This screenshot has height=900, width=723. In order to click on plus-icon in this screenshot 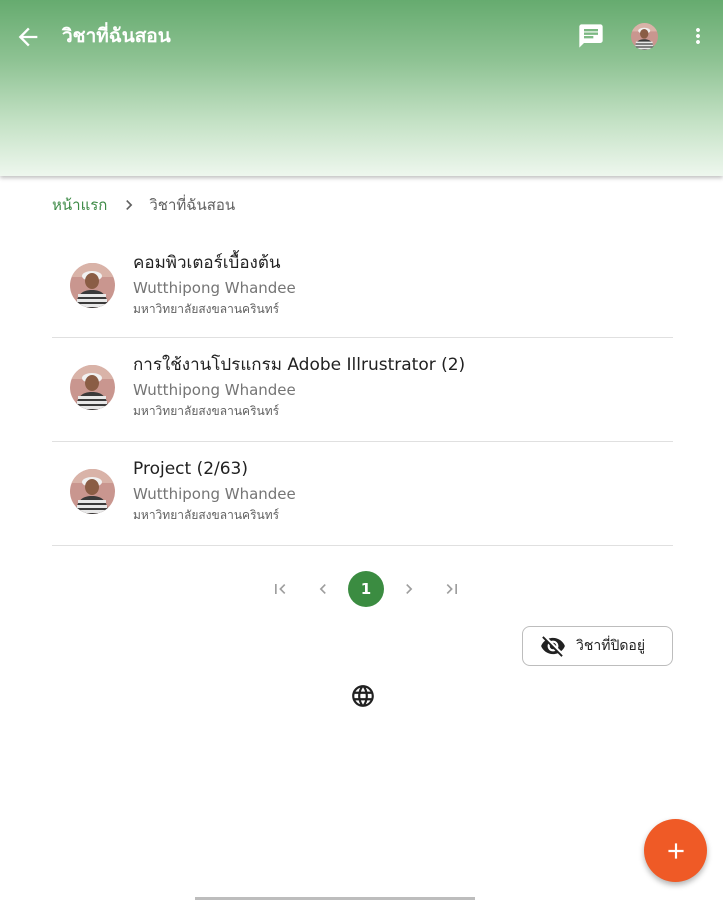, I will do `click(675, 850)`.